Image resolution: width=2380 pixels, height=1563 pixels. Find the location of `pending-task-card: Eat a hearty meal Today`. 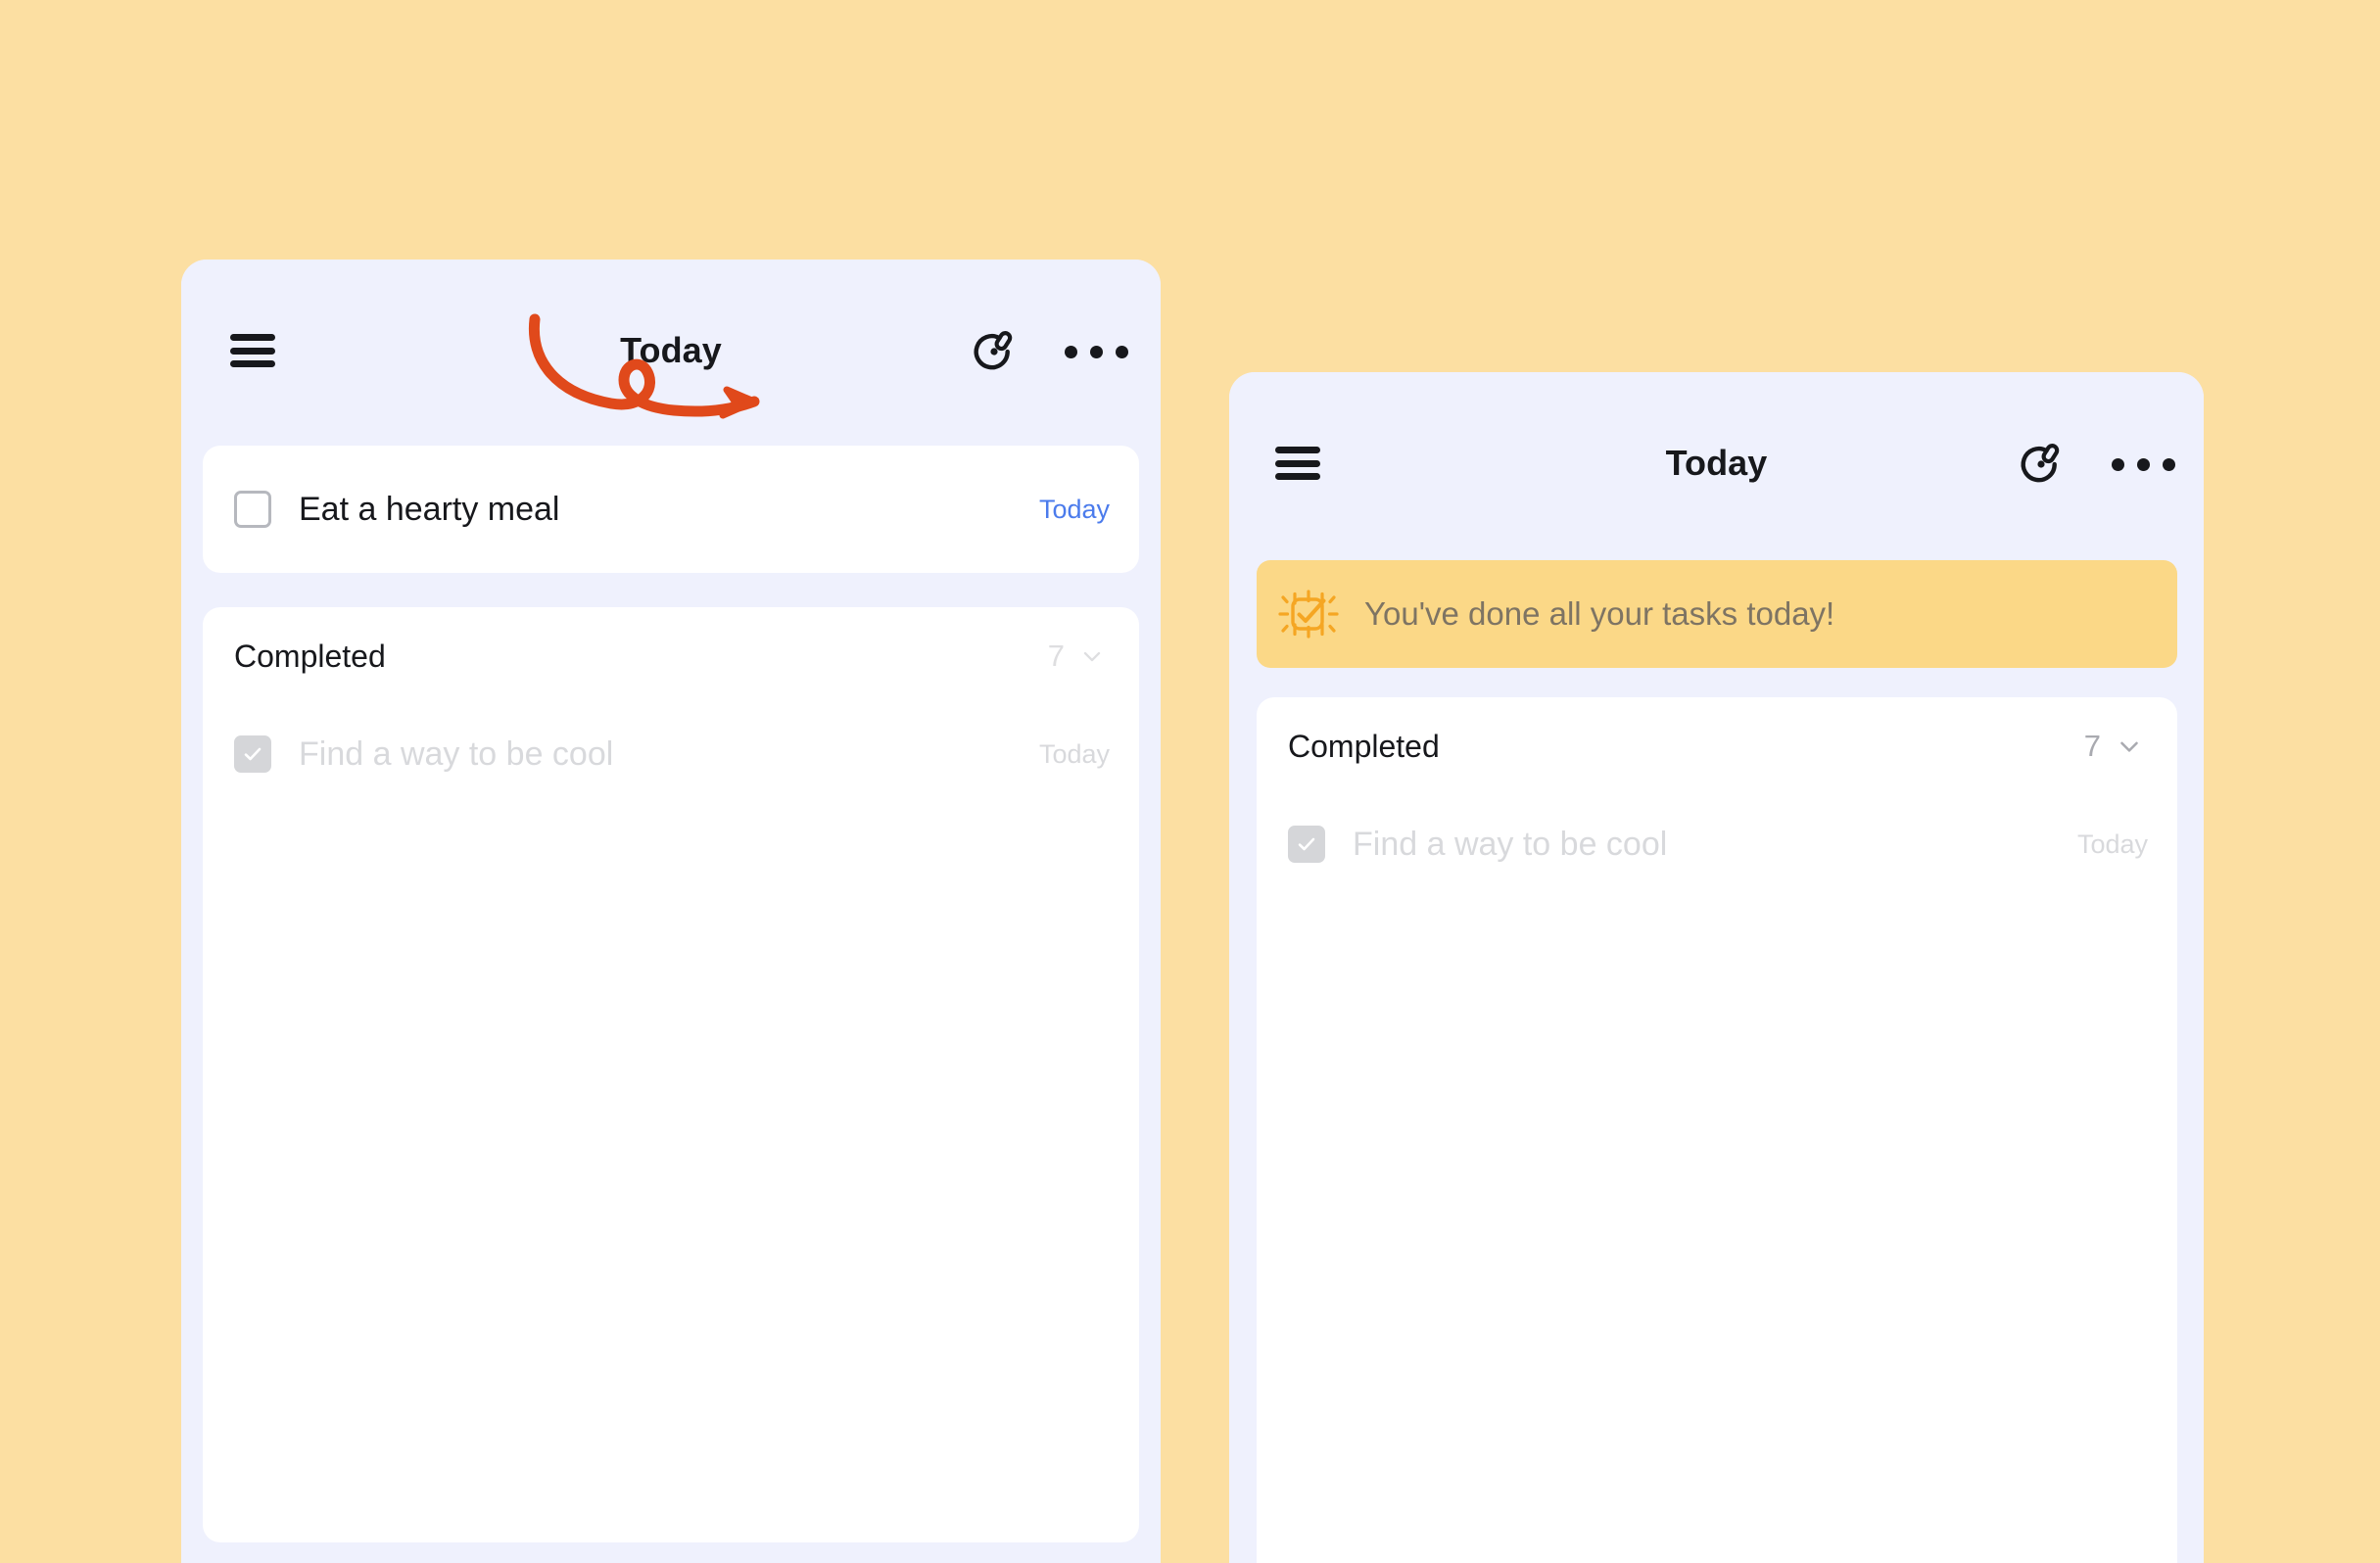

pending-task-card: Eat a hearty meal Today is located at coordinates (671, 509).